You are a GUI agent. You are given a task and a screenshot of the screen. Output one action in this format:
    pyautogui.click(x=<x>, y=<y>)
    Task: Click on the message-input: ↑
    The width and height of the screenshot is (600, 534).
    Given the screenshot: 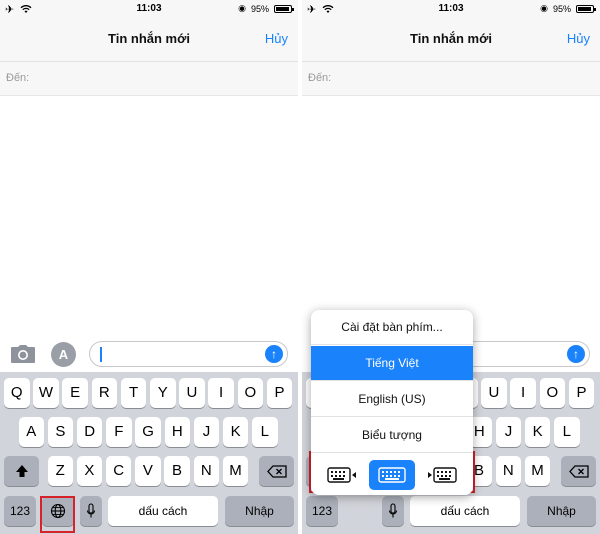 What is the action you would take?
    pyautogui.click(x=188, y=354)
    